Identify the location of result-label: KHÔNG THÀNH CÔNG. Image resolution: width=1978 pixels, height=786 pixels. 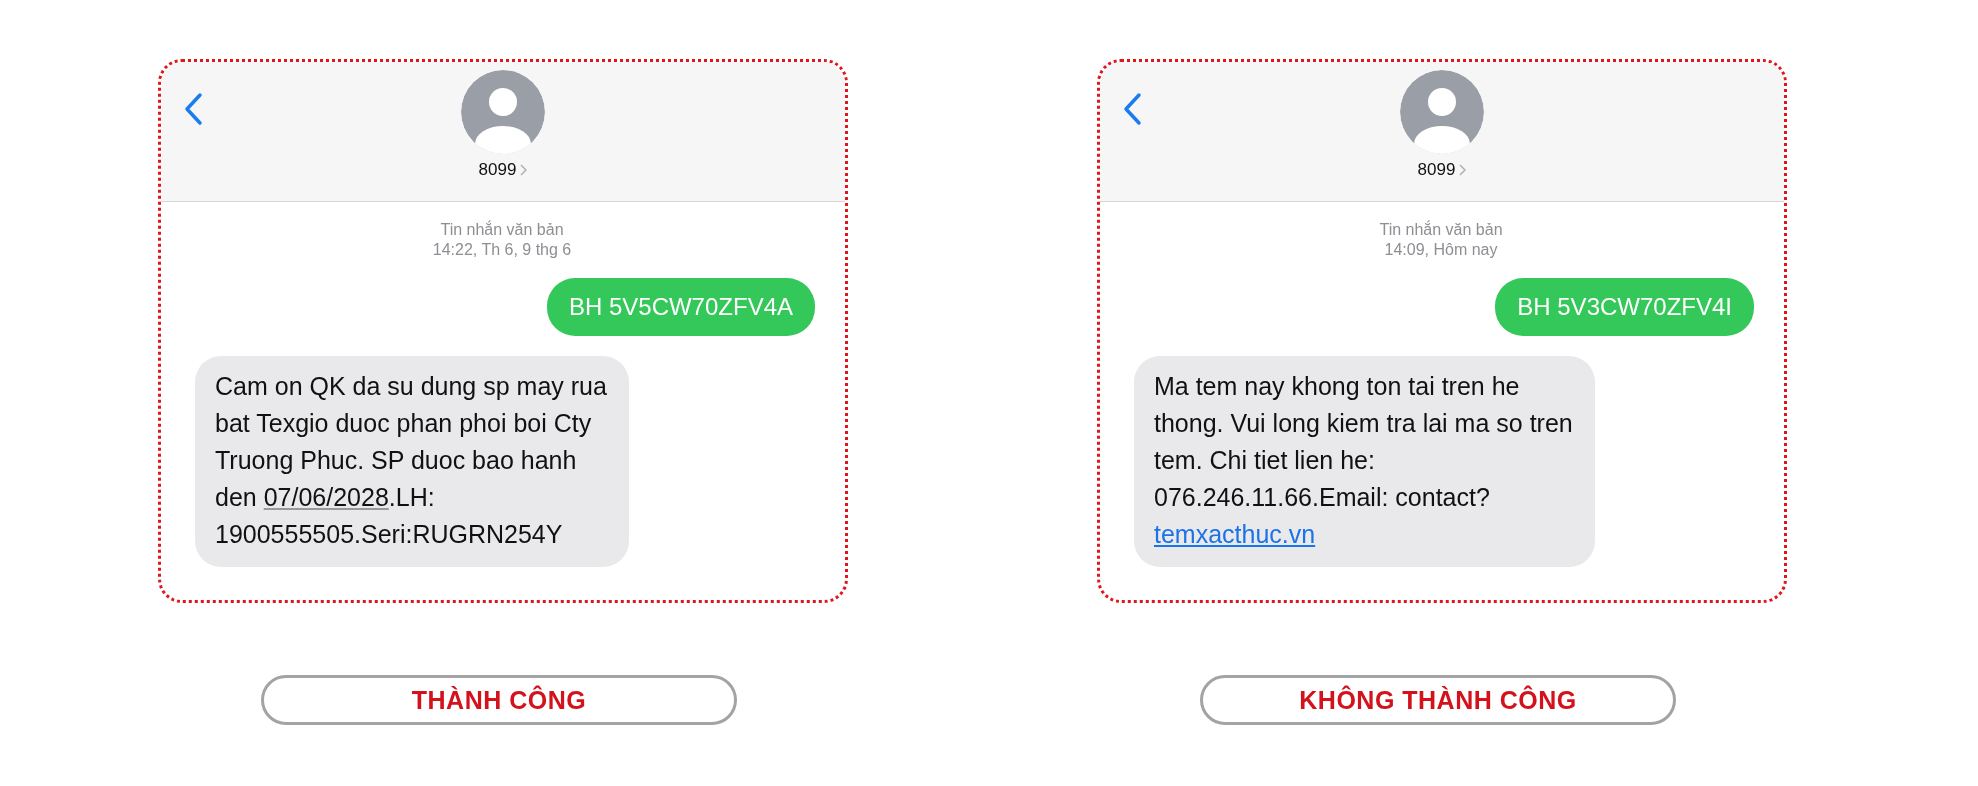
(1438, 700).